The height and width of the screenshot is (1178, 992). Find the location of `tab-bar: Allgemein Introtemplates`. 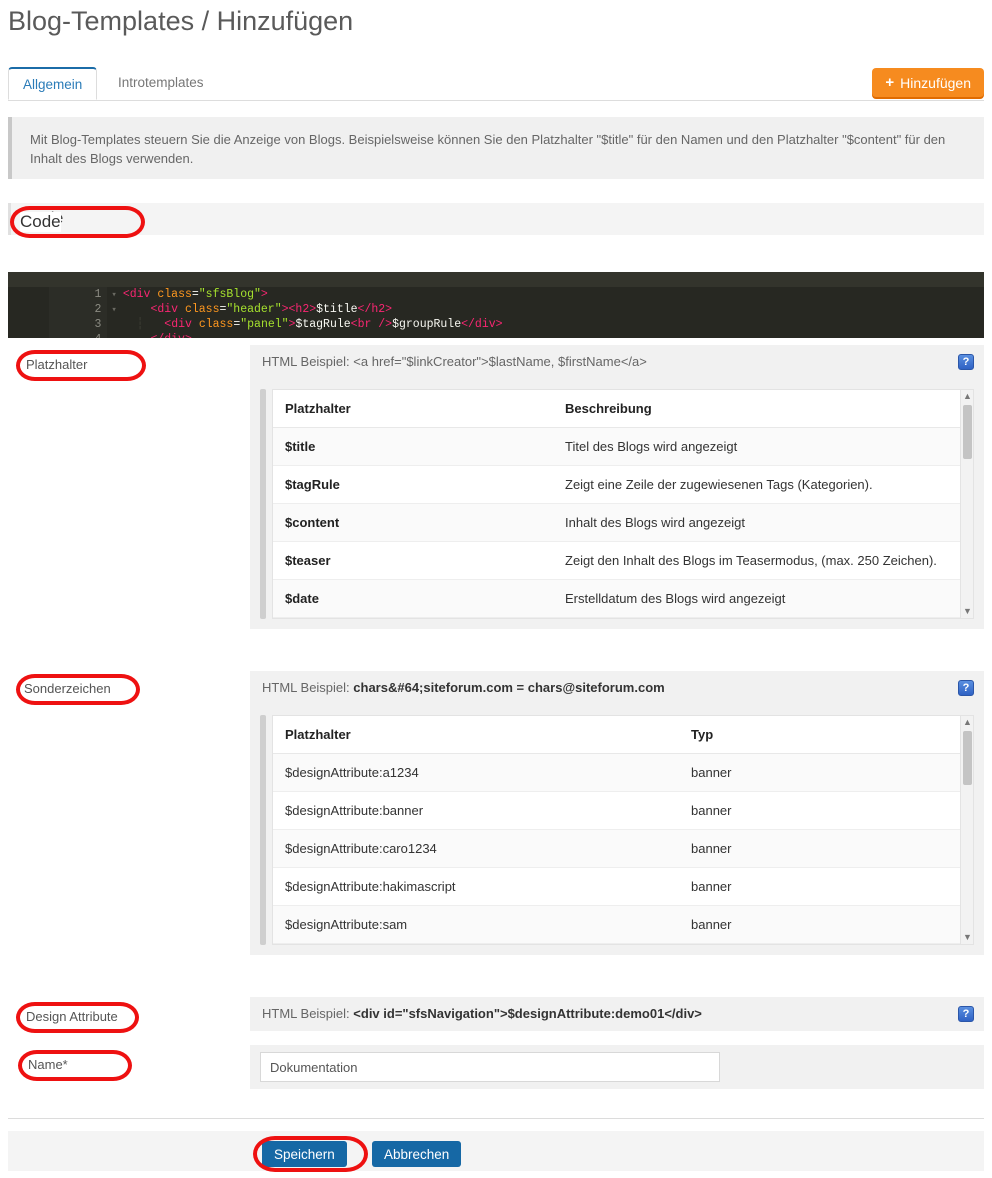

tab-bar: Allgemein Introtemplates is located at coordinates (496, 84).